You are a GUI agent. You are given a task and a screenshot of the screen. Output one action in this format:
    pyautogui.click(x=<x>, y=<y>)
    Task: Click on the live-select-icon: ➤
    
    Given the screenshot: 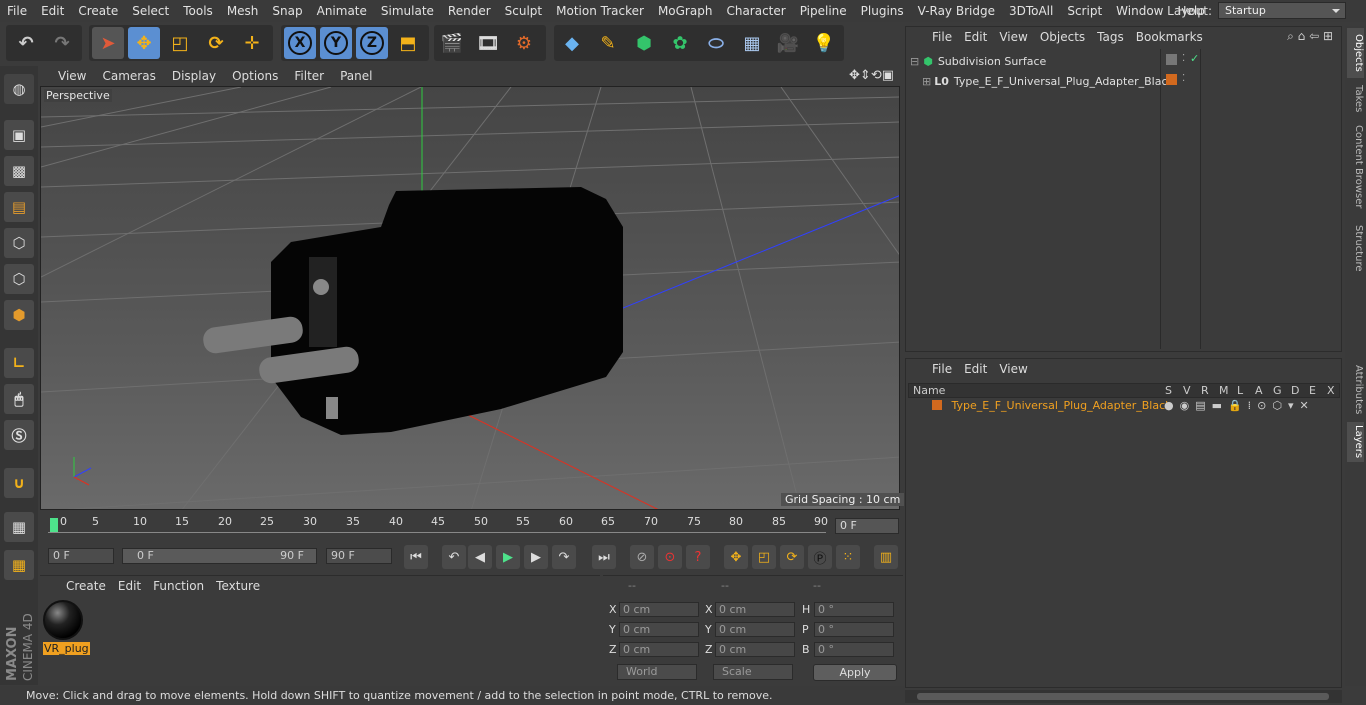 What is the action you would take?
    pyautogui.click(x=108, y=43)
    